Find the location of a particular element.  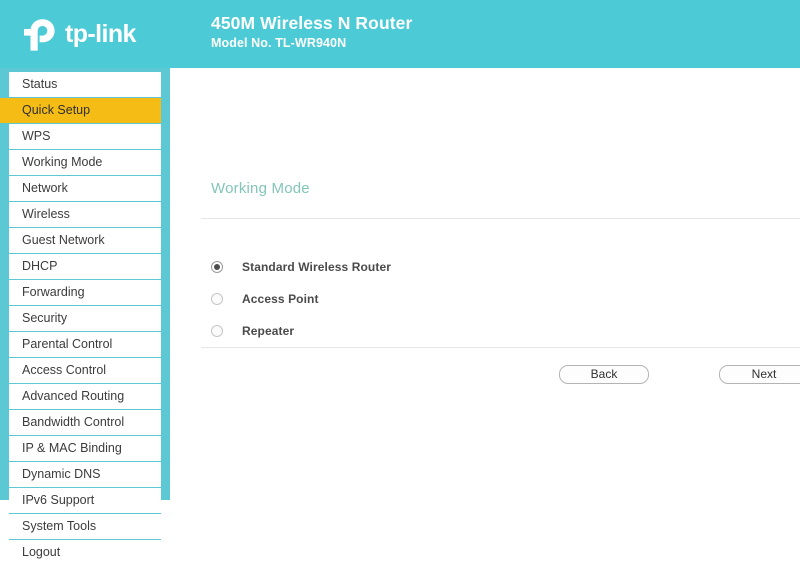

back-button: Back is located at coordinates (604, 374).